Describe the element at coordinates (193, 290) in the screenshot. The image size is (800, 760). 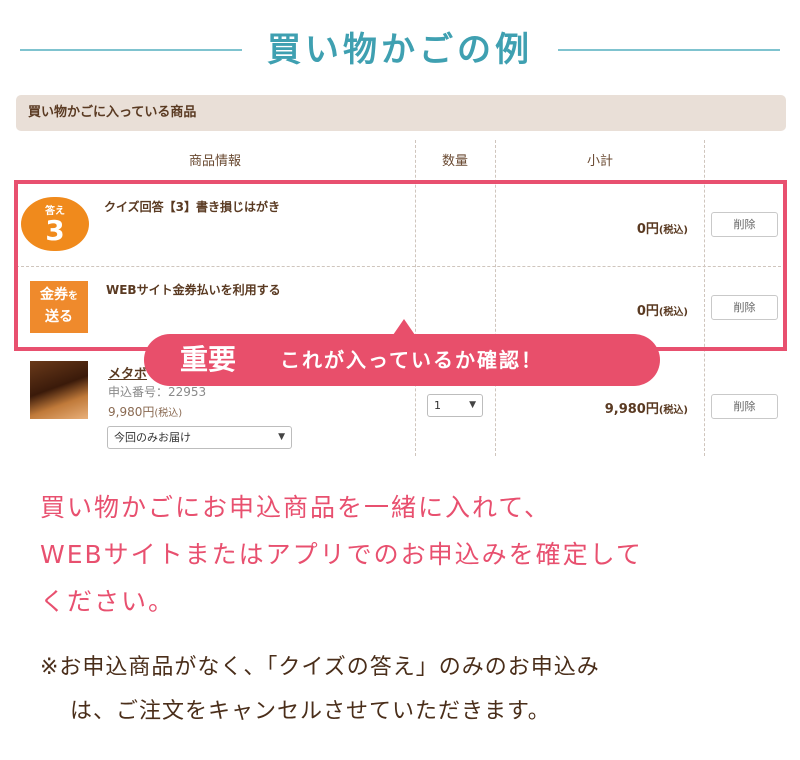
I see `cart-item-name: WEBサイト金券払いを利用する` at that location.